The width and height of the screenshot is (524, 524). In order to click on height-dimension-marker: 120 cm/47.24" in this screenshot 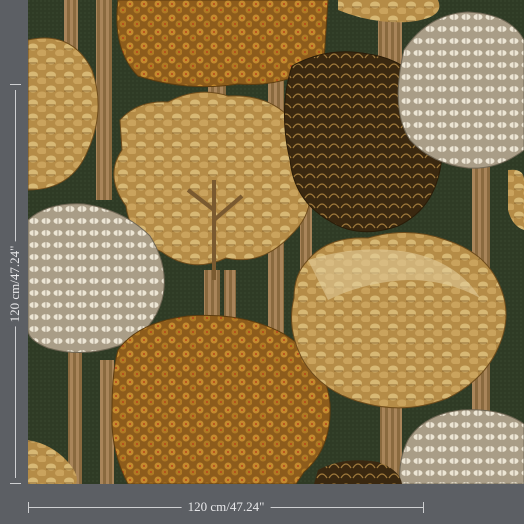, I will do `click(14, 284)`.